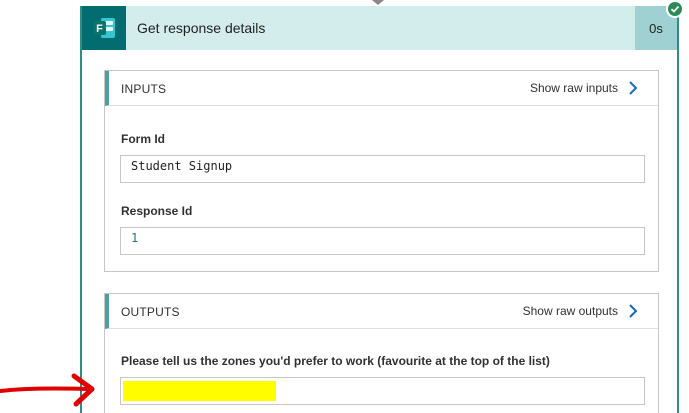 The image size is (689, 413). Describe the element at coordinates (99, 29) in the screenshot. I see `forms-icon-letter: F` at that location.